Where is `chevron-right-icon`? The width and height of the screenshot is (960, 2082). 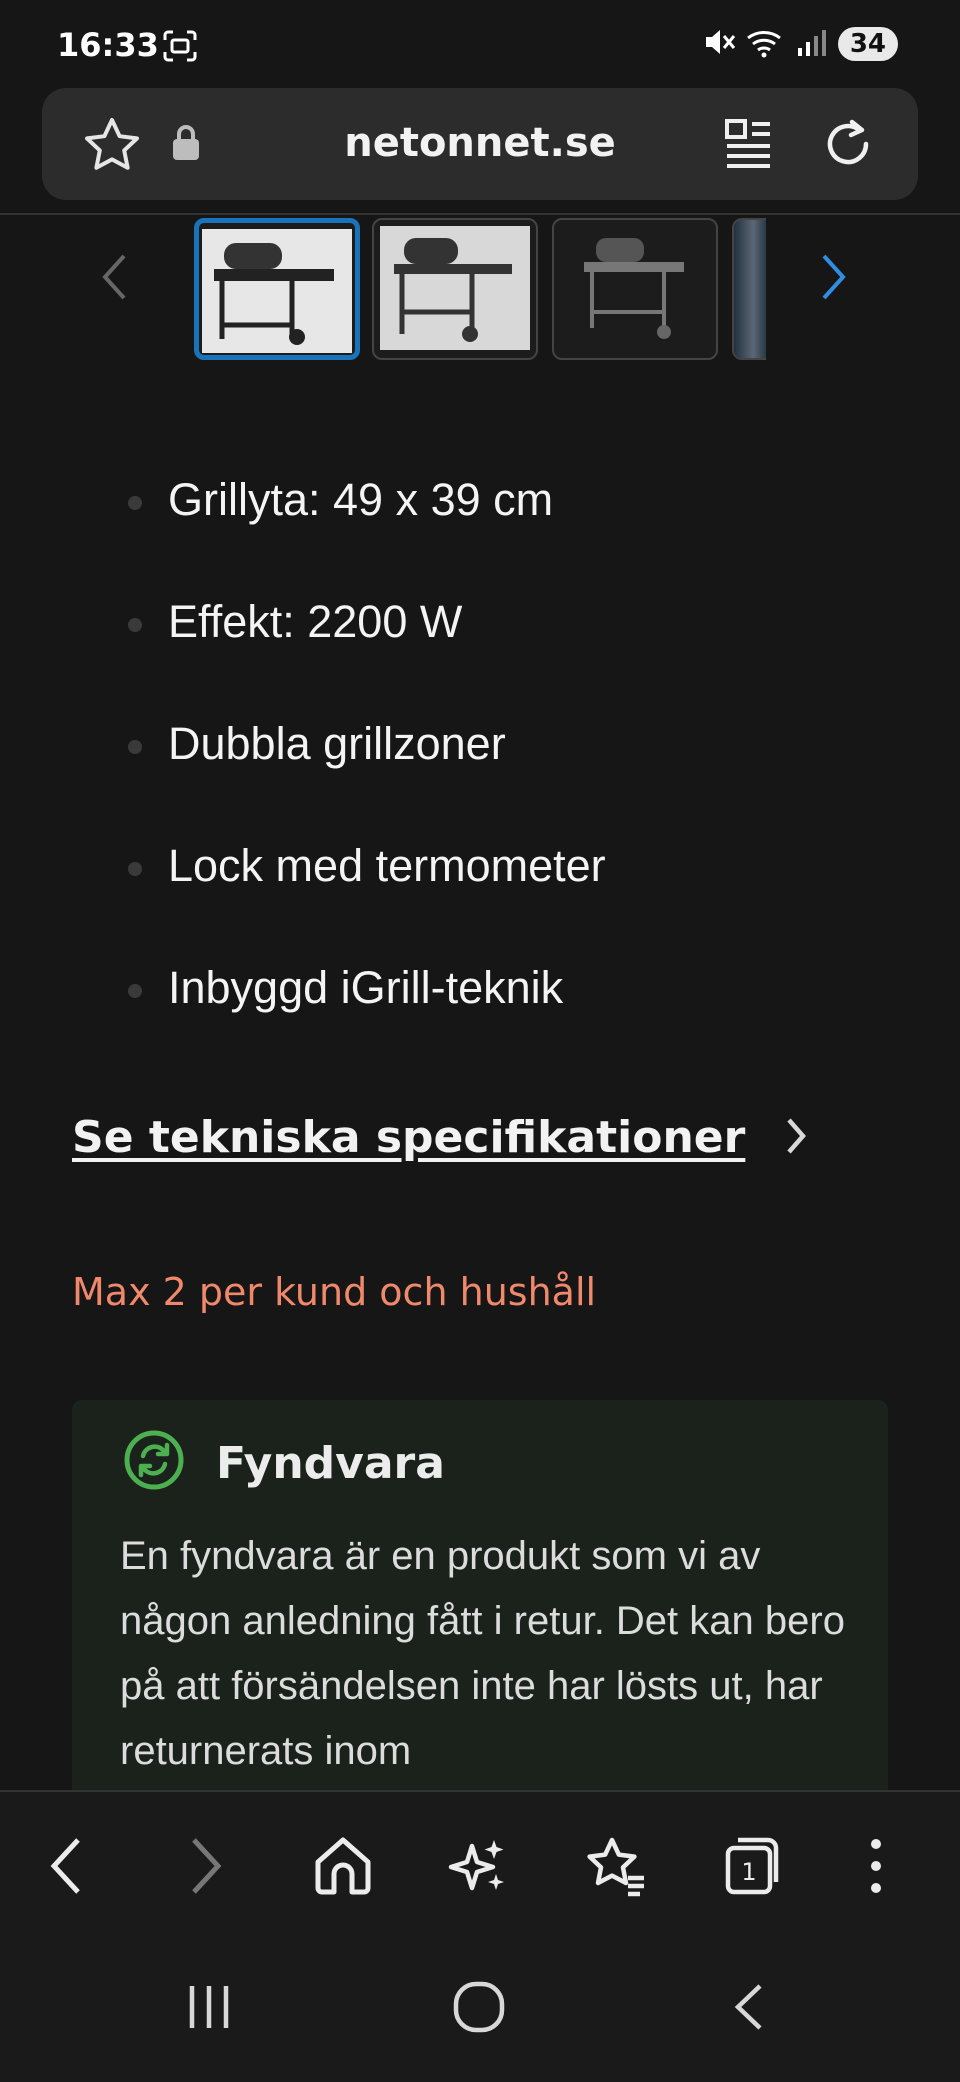
chevron-right-icon is located at coordinates (797, 1138).